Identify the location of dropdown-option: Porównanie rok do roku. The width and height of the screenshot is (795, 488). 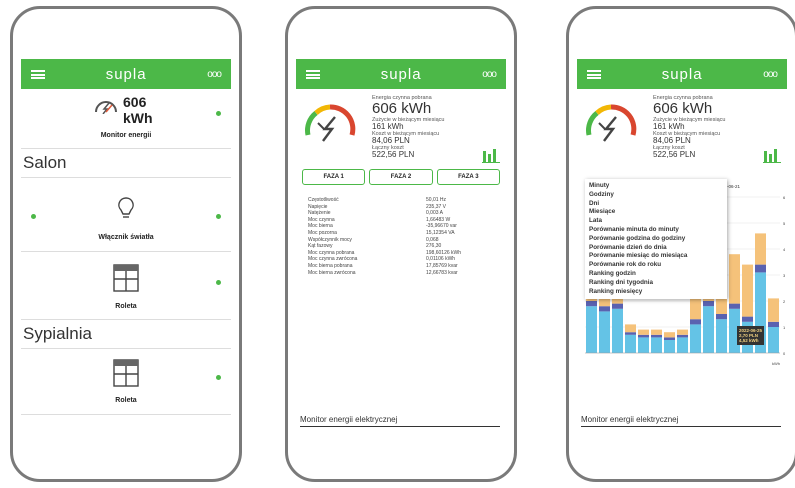
(656, 265).